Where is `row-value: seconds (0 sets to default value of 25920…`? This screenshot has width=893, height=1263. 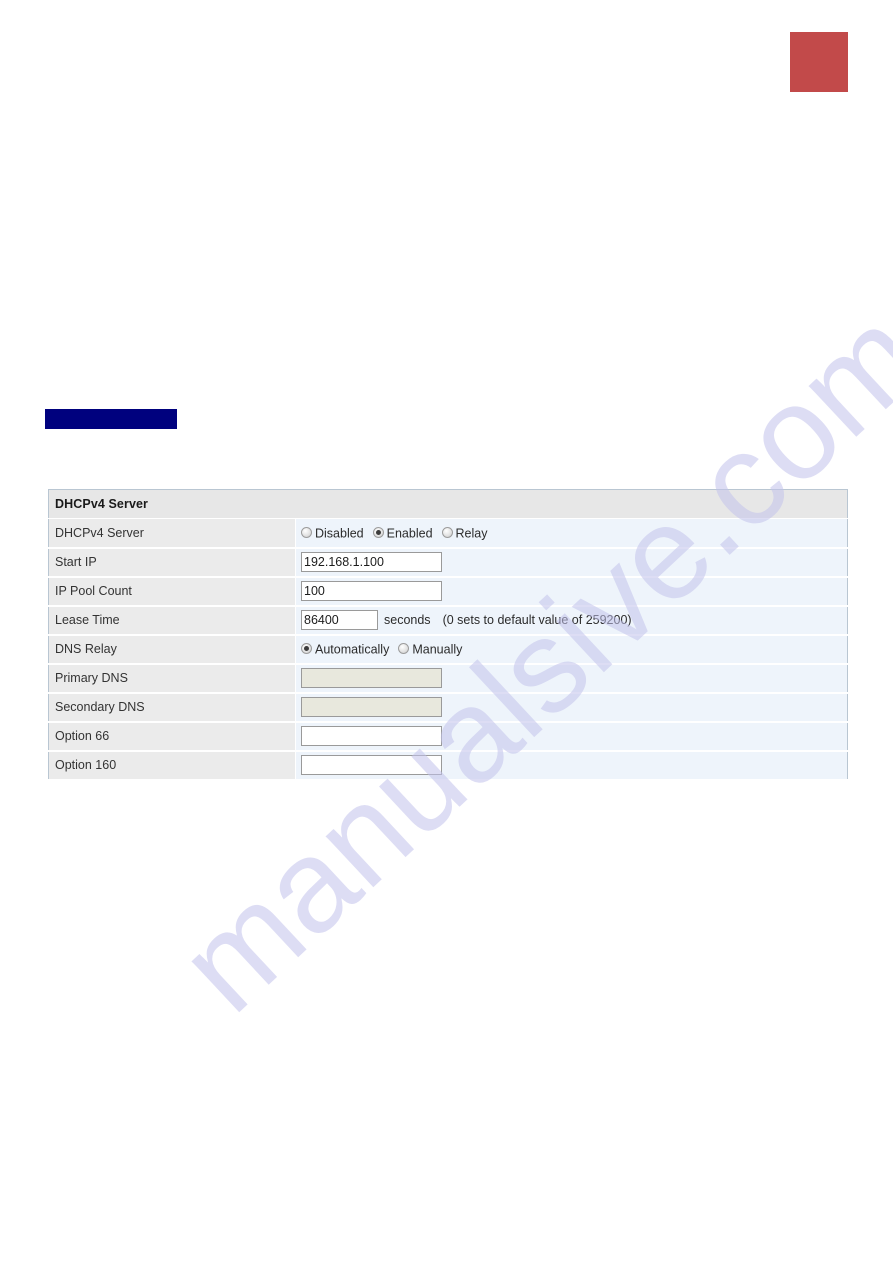 row-value: seconds (0 sets to default value of 25920… is located at coordinates (571, 620).